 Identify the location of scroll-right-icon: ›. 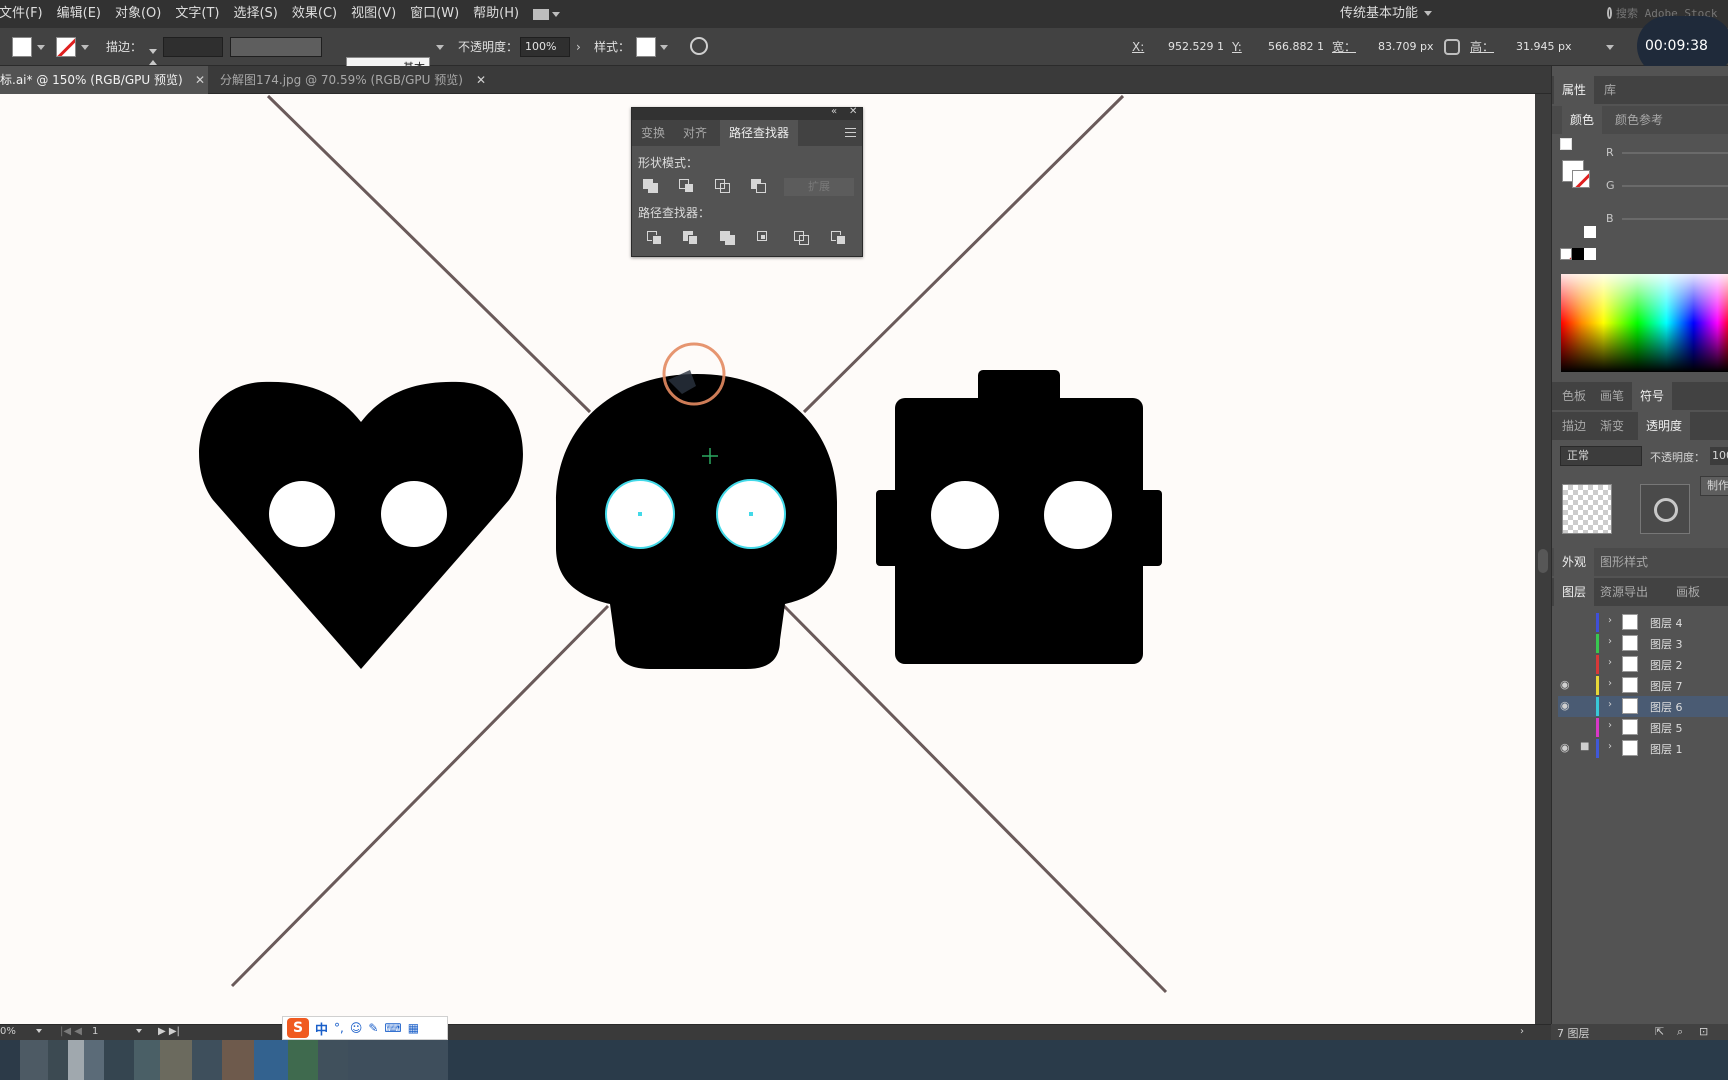
(1522, 1031).